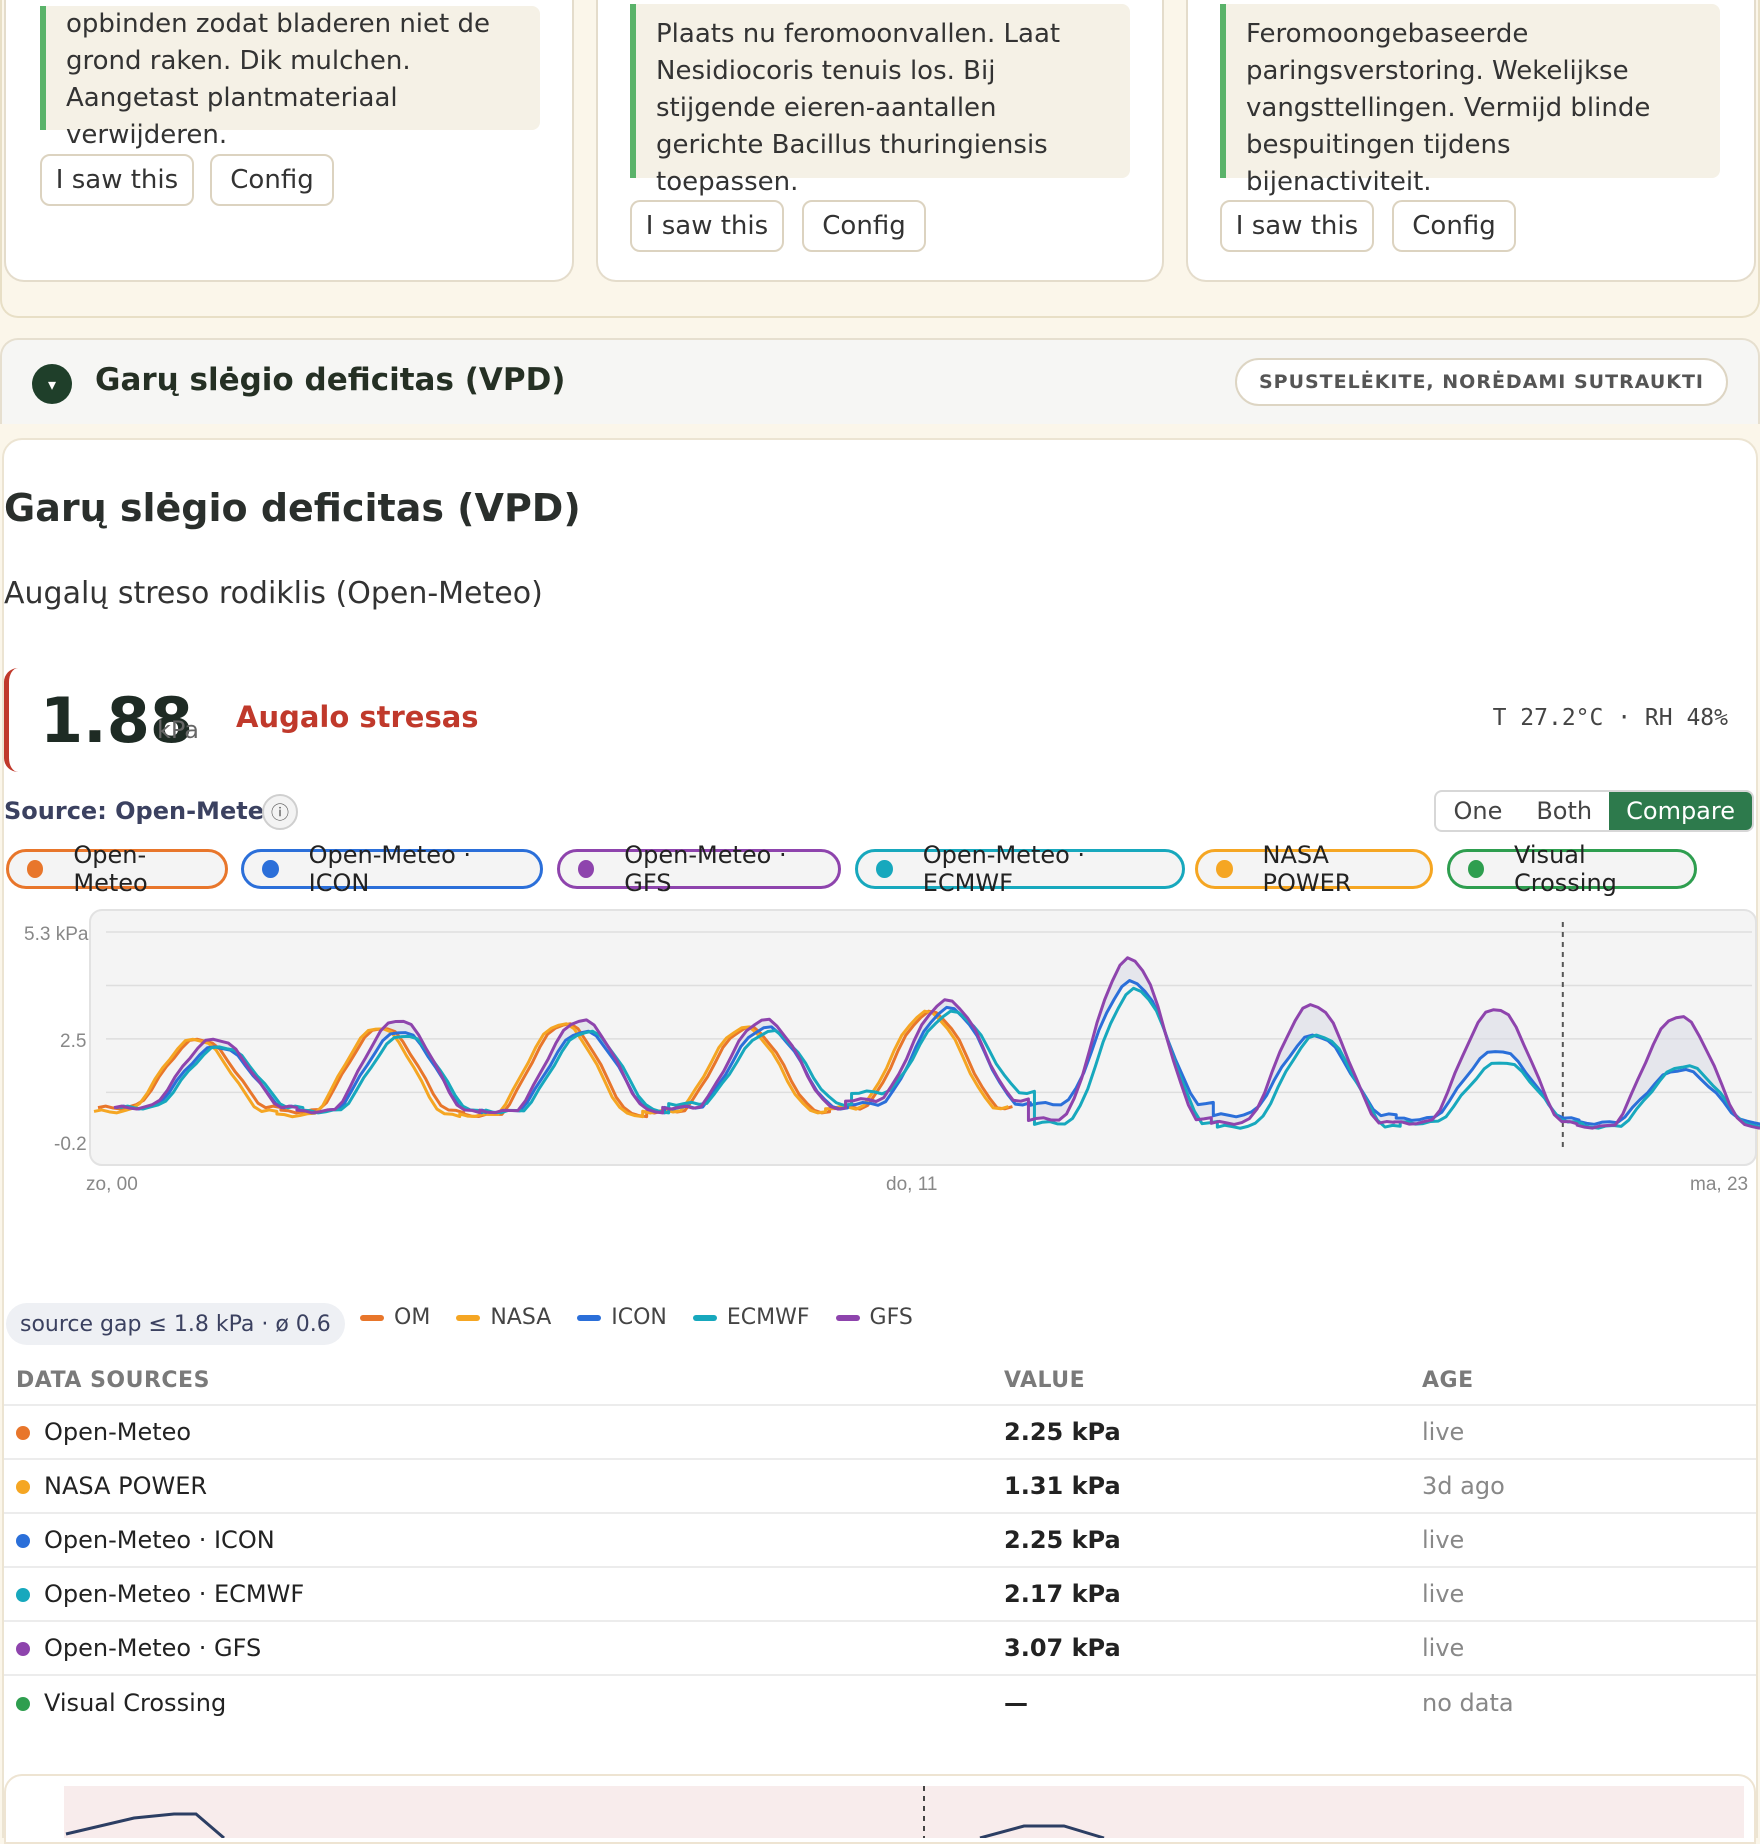 The width and height of the screenshot is (1760, 1844). What do you see at coordinates (56, 934) in the screenshot?
I see `y-tick-label: 5.3 kPa` at bounding box center [56, 934].